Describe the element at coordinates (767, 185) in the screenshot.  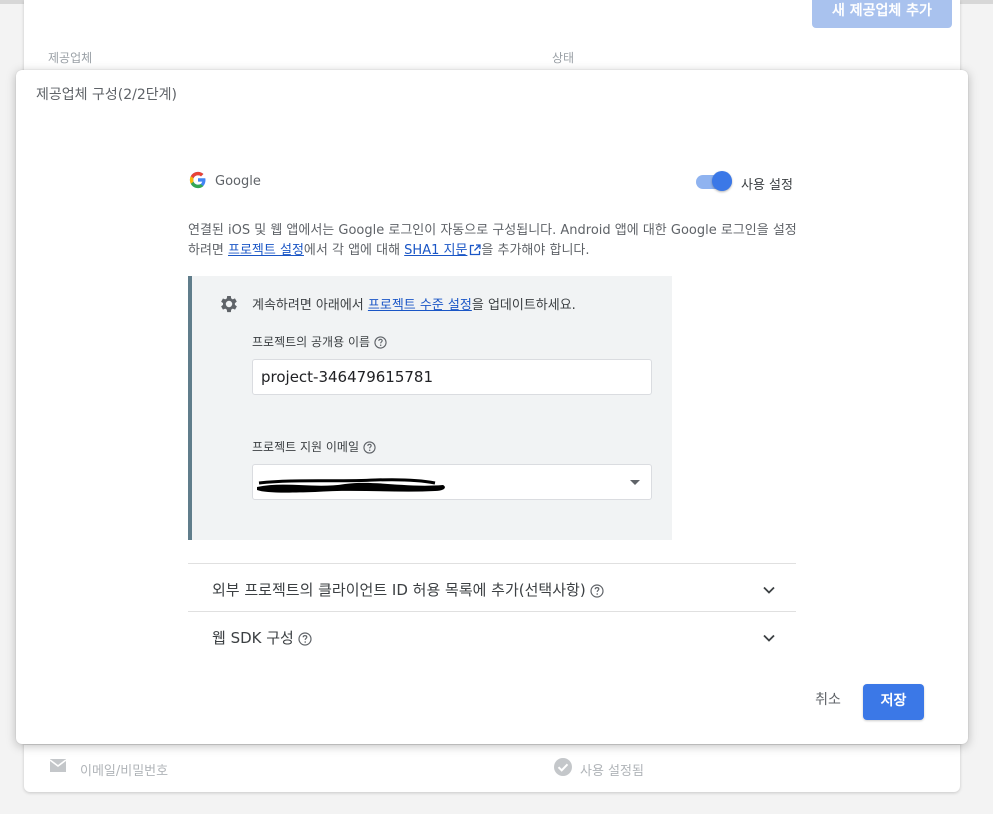
I see `enable-toggle-label: 사용 설정` at that location.